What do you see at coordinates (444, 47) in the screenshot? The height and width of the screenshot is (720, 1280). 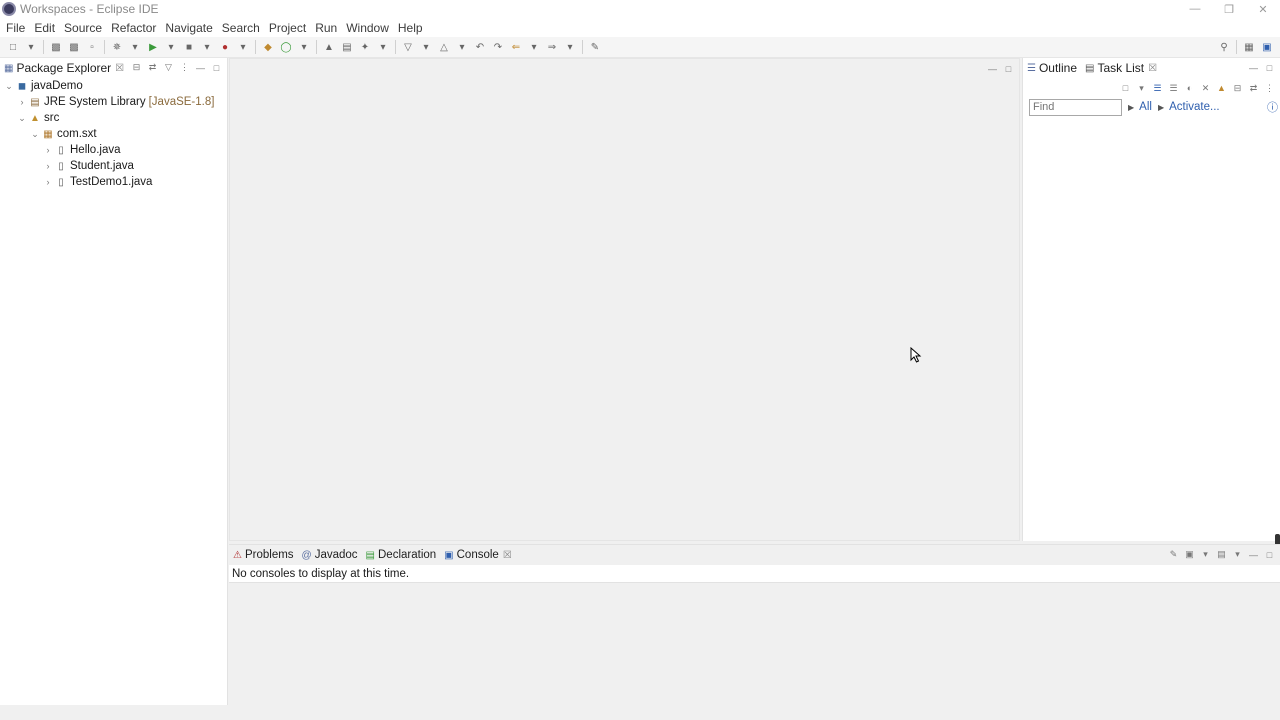 I see `annotation-prev-icon: △` at bounding box center [444, 47].